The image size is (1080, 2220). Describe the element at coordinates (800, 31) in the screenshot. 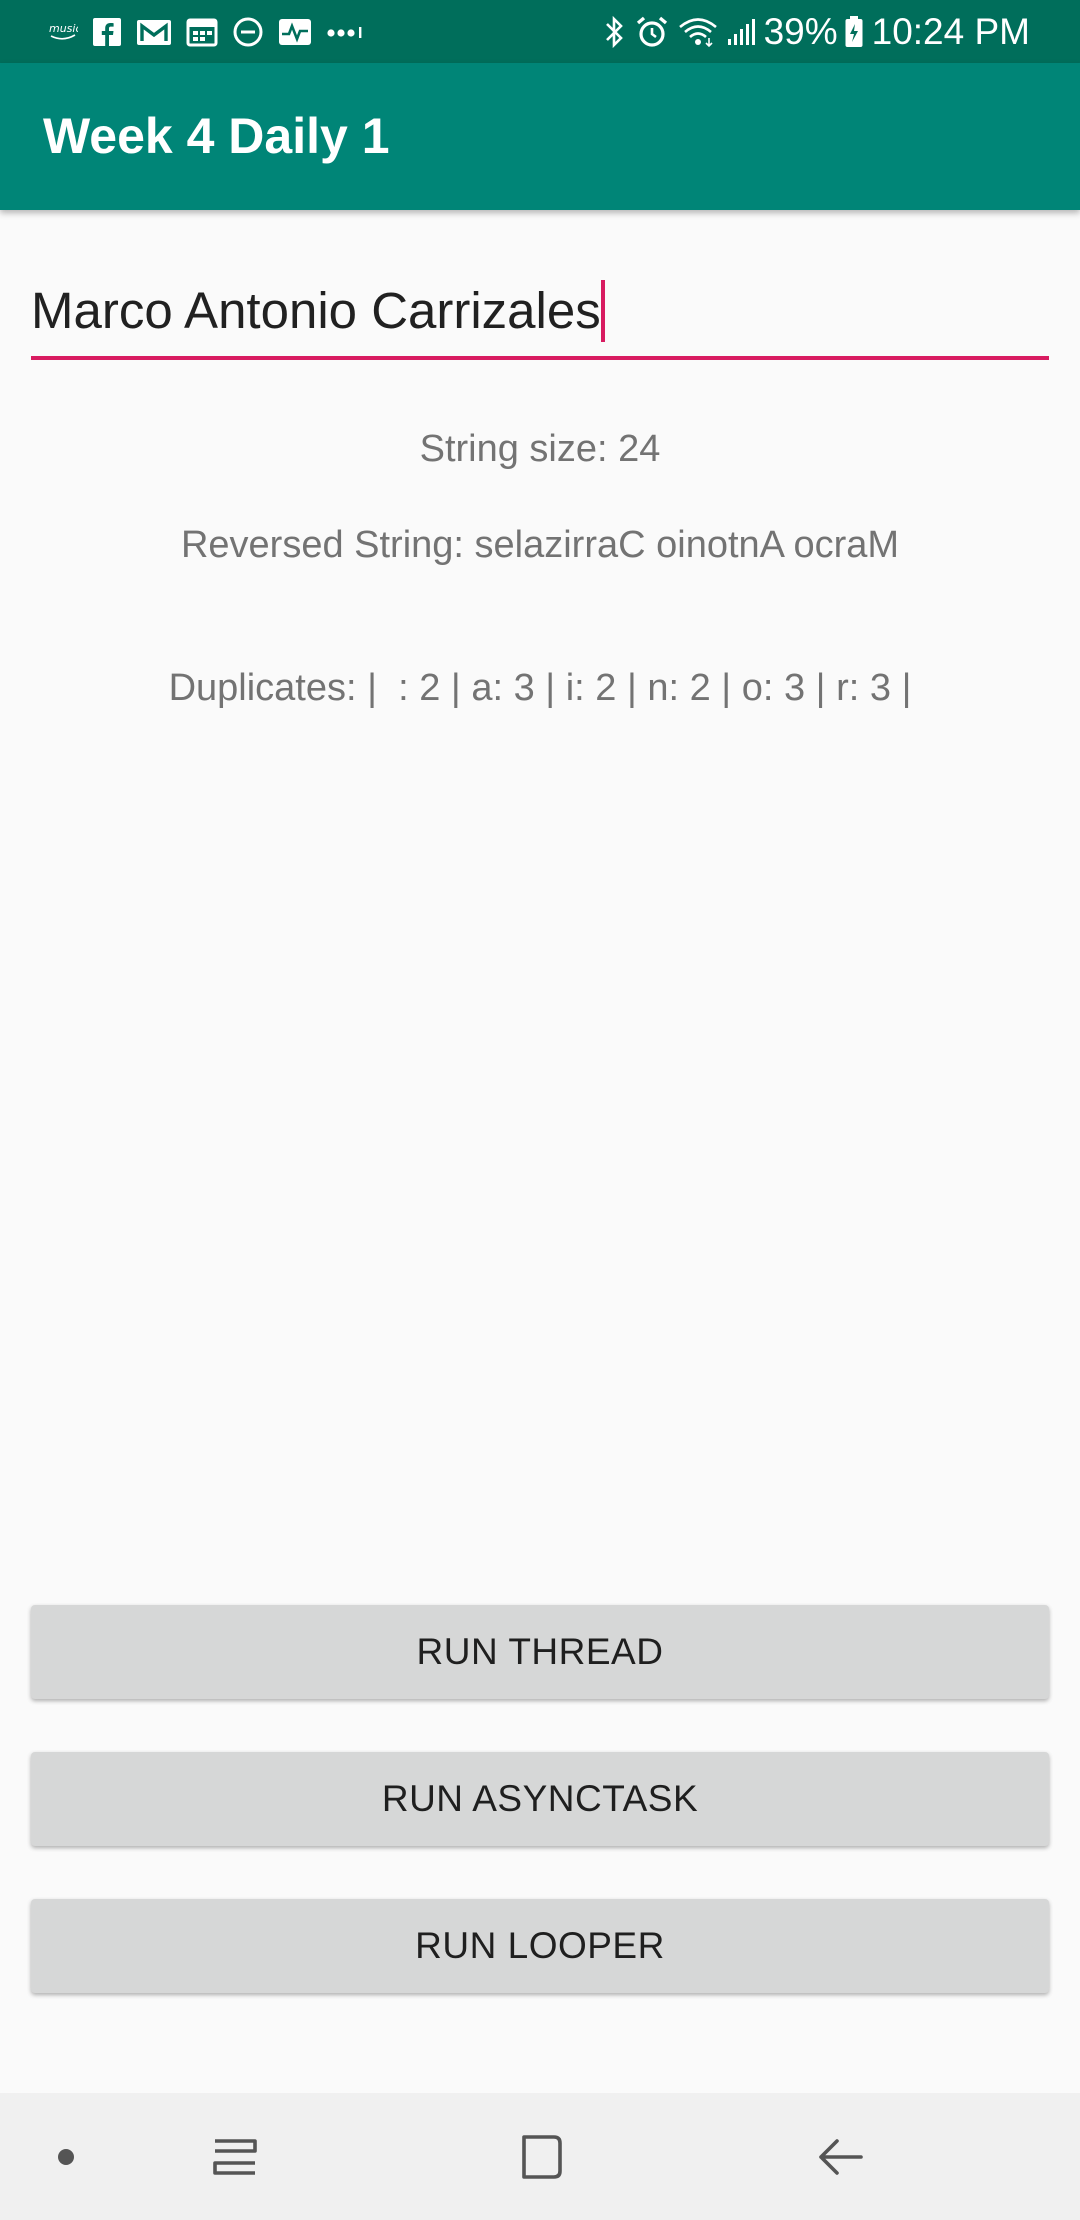

I see `battery-percent: 39%` at that location.